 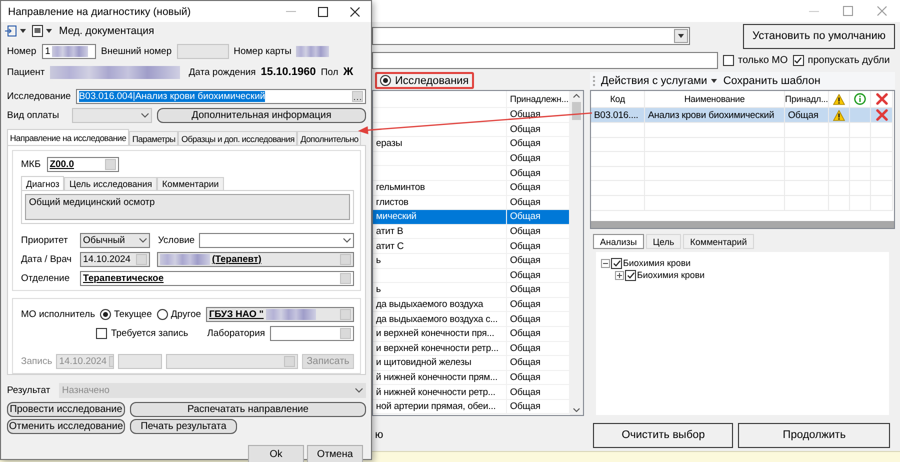 I want to click on checkbox-label: Требуется запись, so click(x=149, y=333).